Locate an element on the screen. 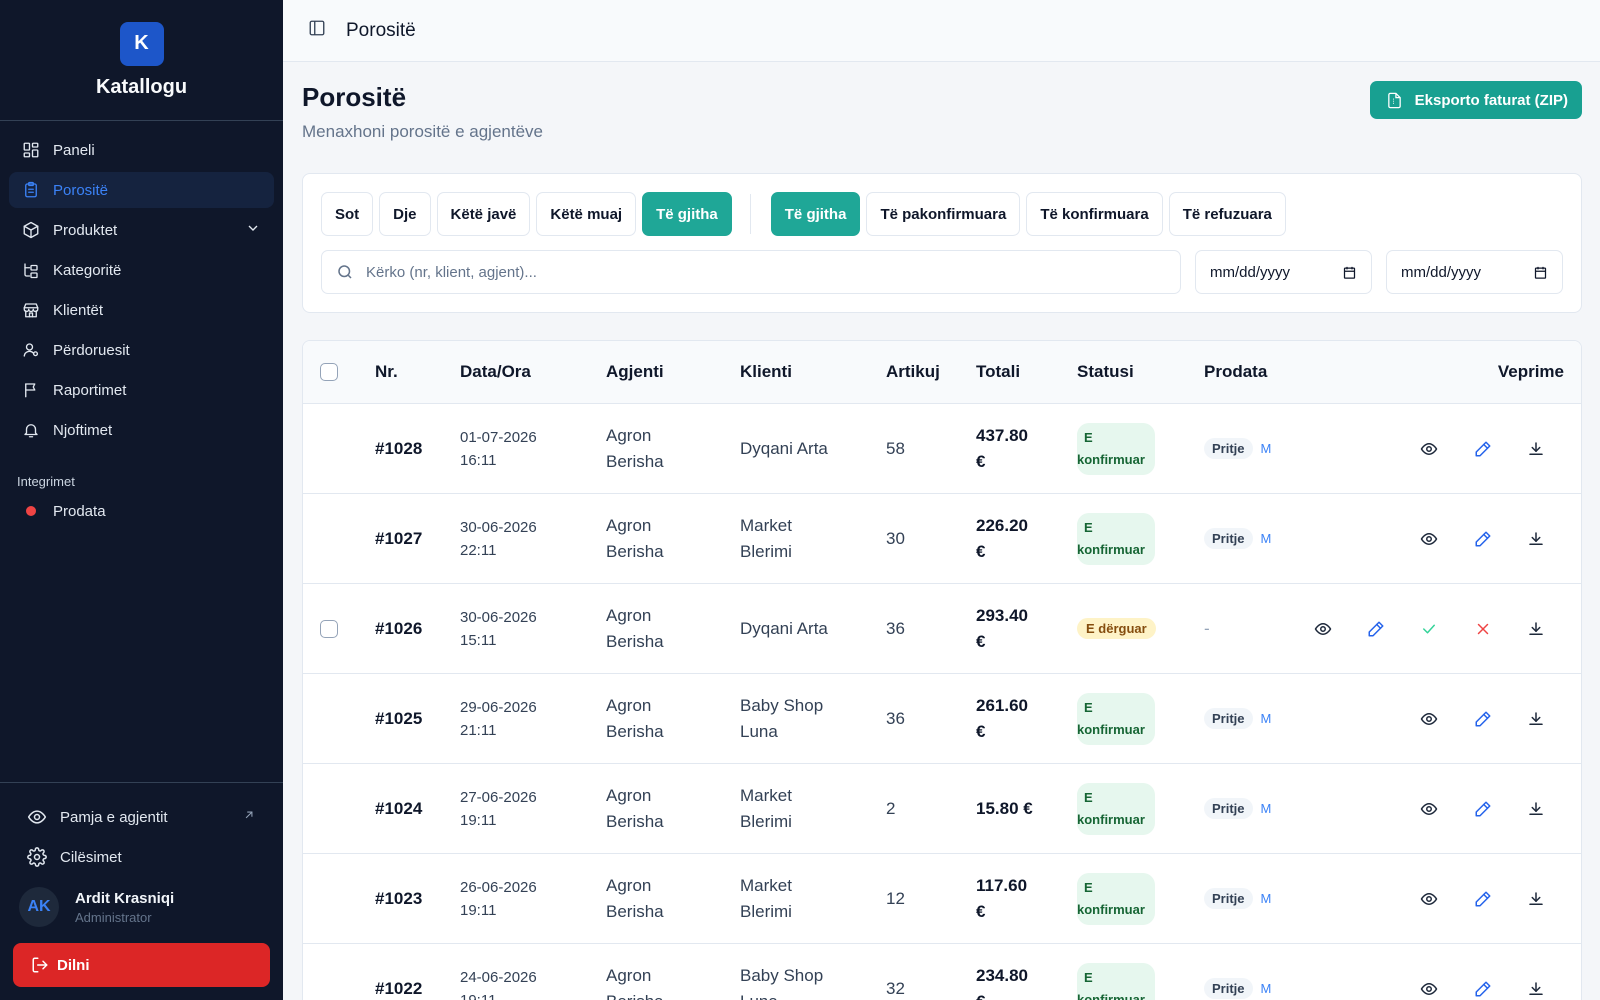  settings-label: Cilësimet is located at coordinates (91, 857).